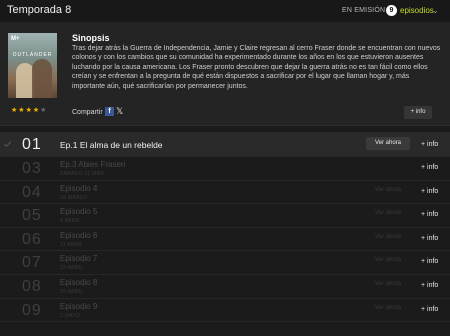 The height and width of the screenshot is (336, 450). Describe the element at coordinates (79, 282) in the screenshot. I see `episode-title: Episodio 8` at that location.